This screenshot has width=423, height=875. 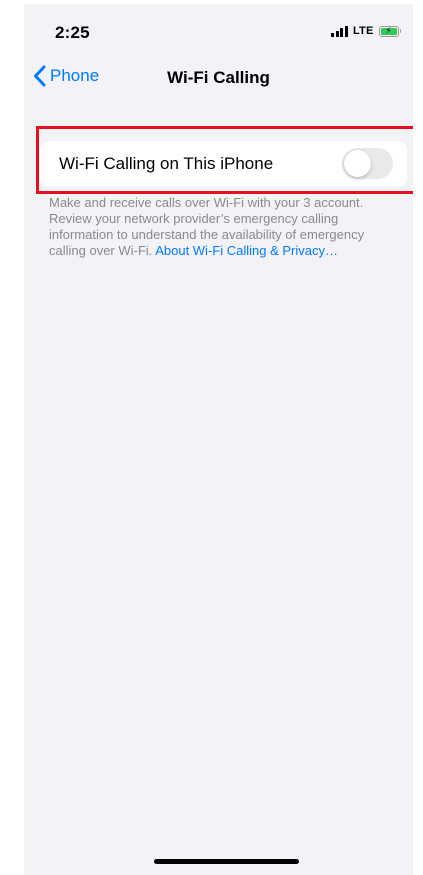 I want to click on wifi-calling-toggle, so click(x=367, y=163).